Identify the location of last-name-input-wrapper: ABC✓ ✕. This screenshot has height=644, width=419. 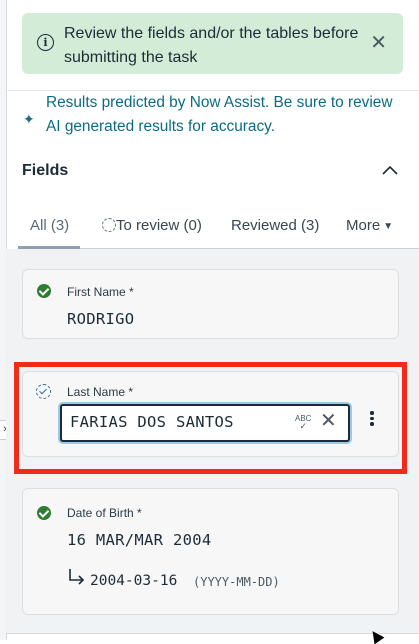
(205, 423).